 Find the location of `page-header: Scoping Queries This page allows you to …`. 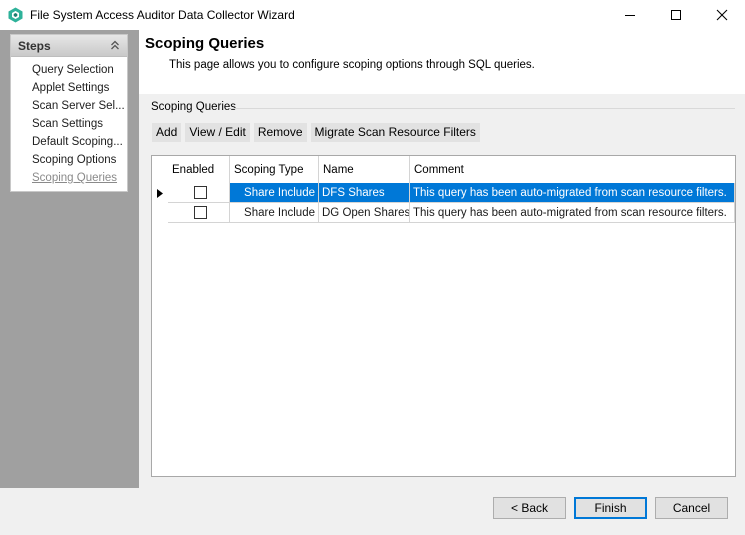

page-header: Scoping Queries This page allows you to … is located at coordinates (442, 62).